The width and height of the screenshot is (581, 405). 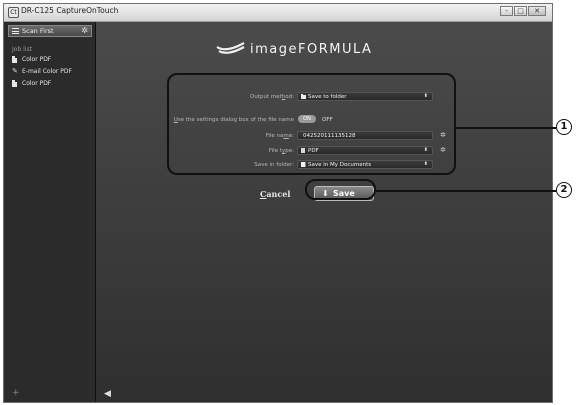 I want to click on job-item-color-pdf: Color PDF, so click(x=52, y=60).